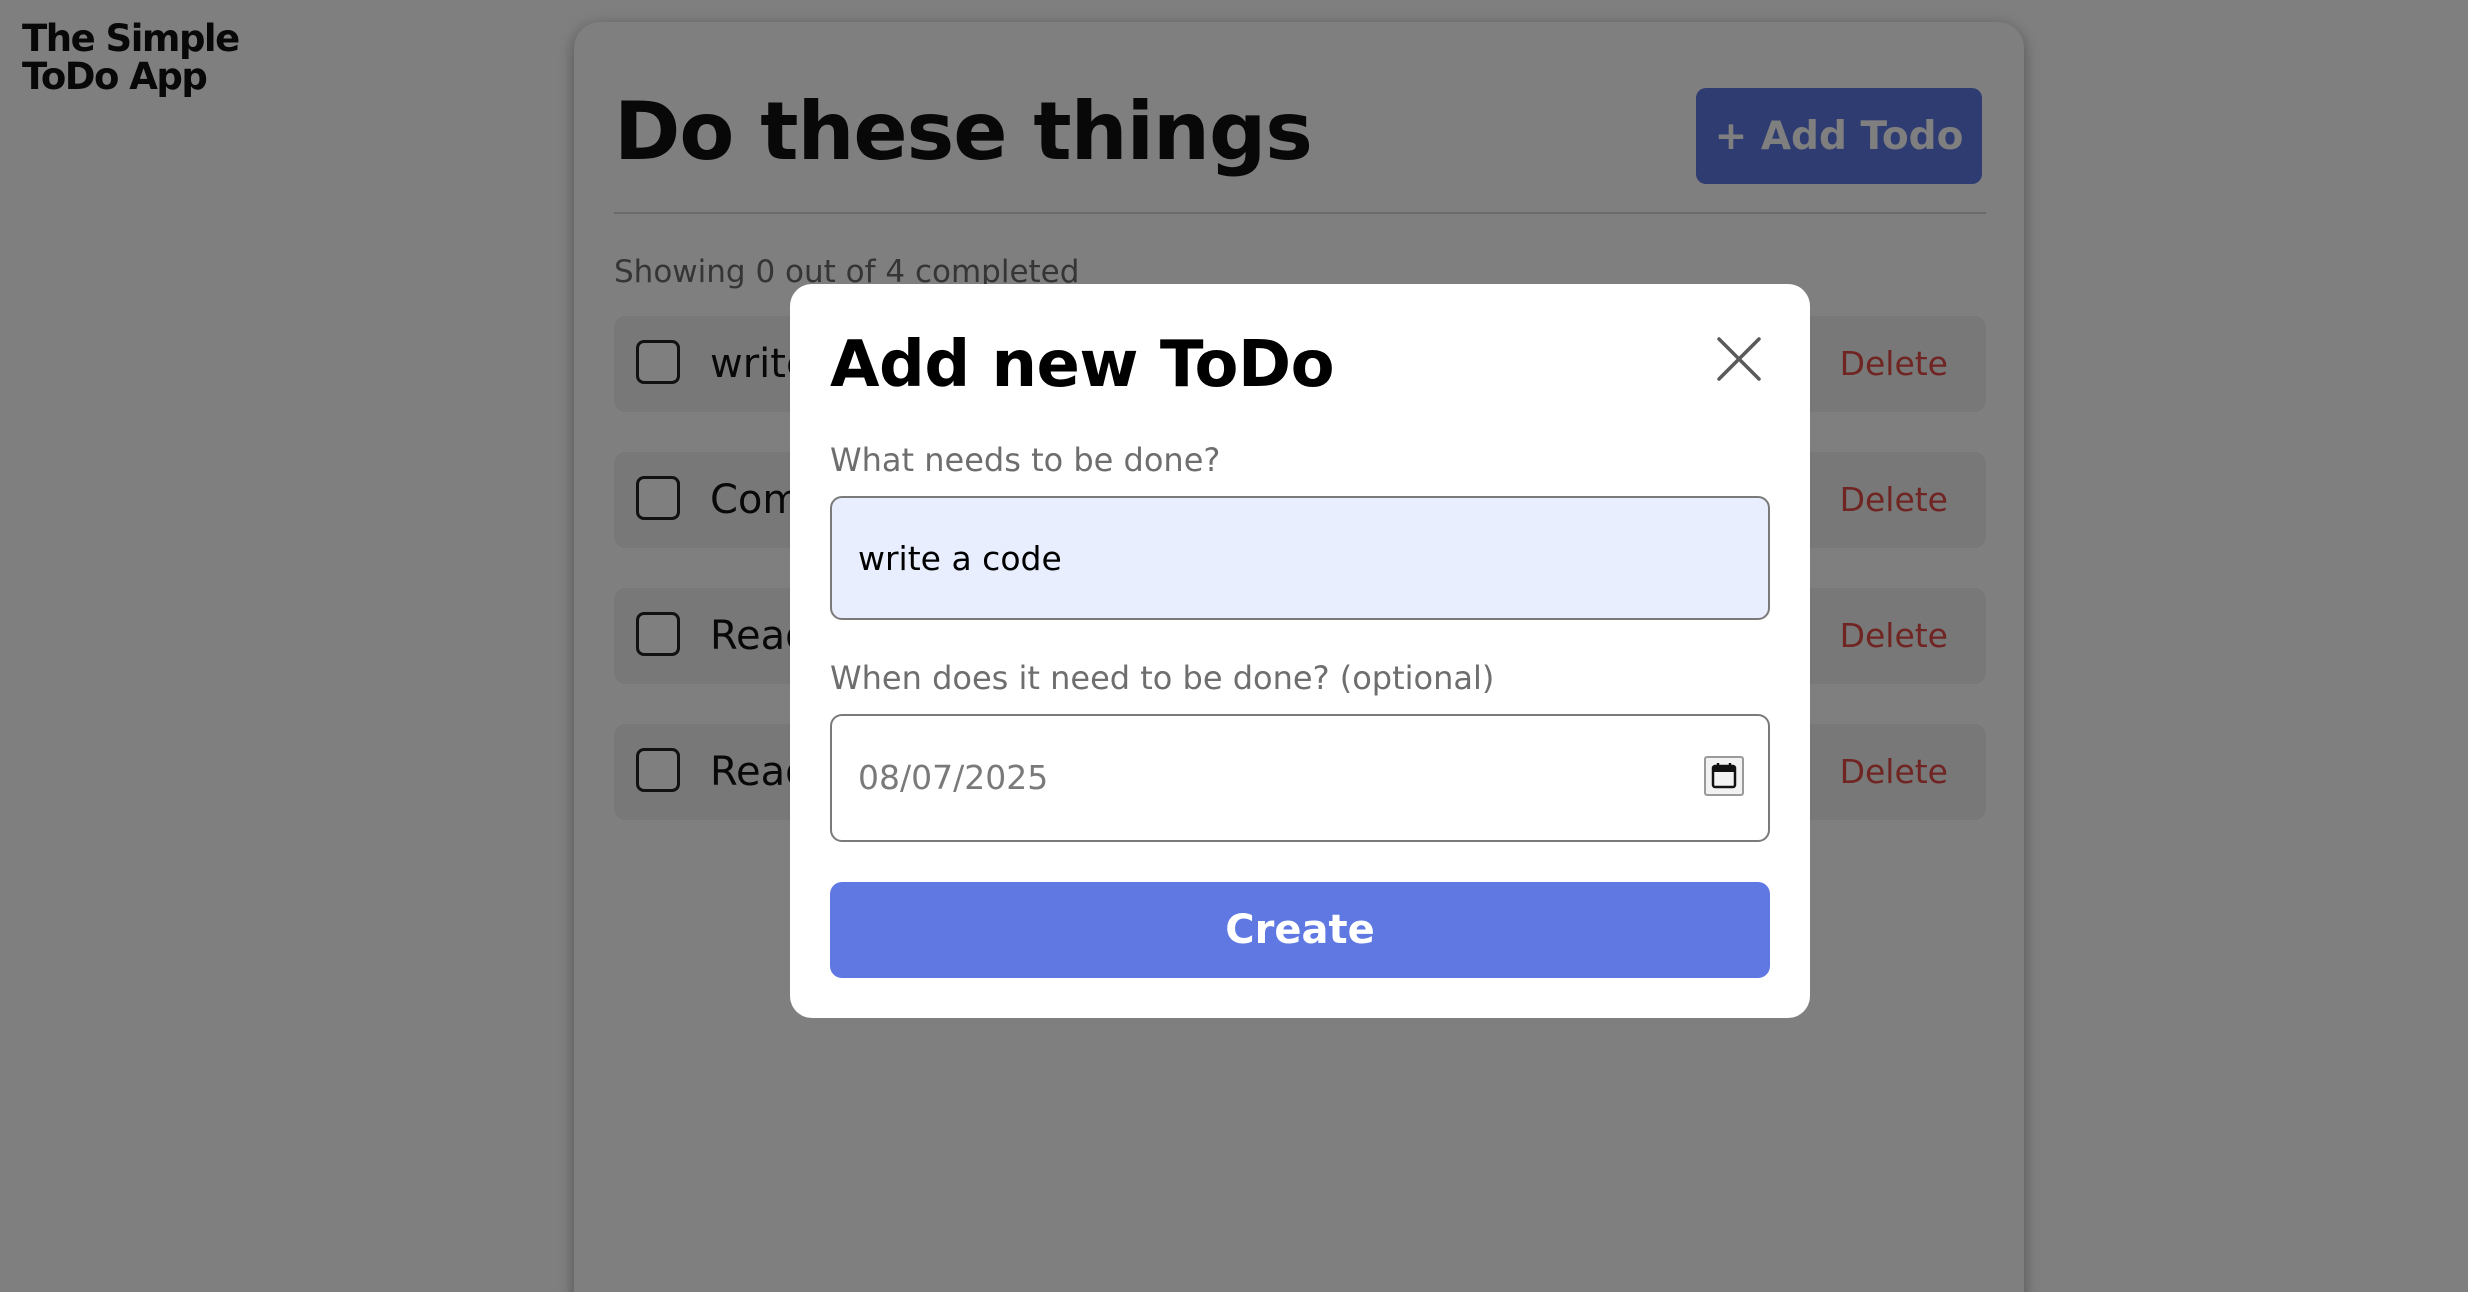  I want to click on due-date-label: When does it need to be done? (optional), so click(1162, 678).